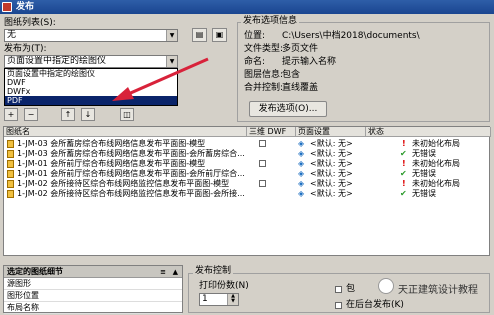 This screenshot has height=315, width=494. Describe the element at coordinates (247, 7) in the screenshot. I see `window-titlebar: 发布` at that location.